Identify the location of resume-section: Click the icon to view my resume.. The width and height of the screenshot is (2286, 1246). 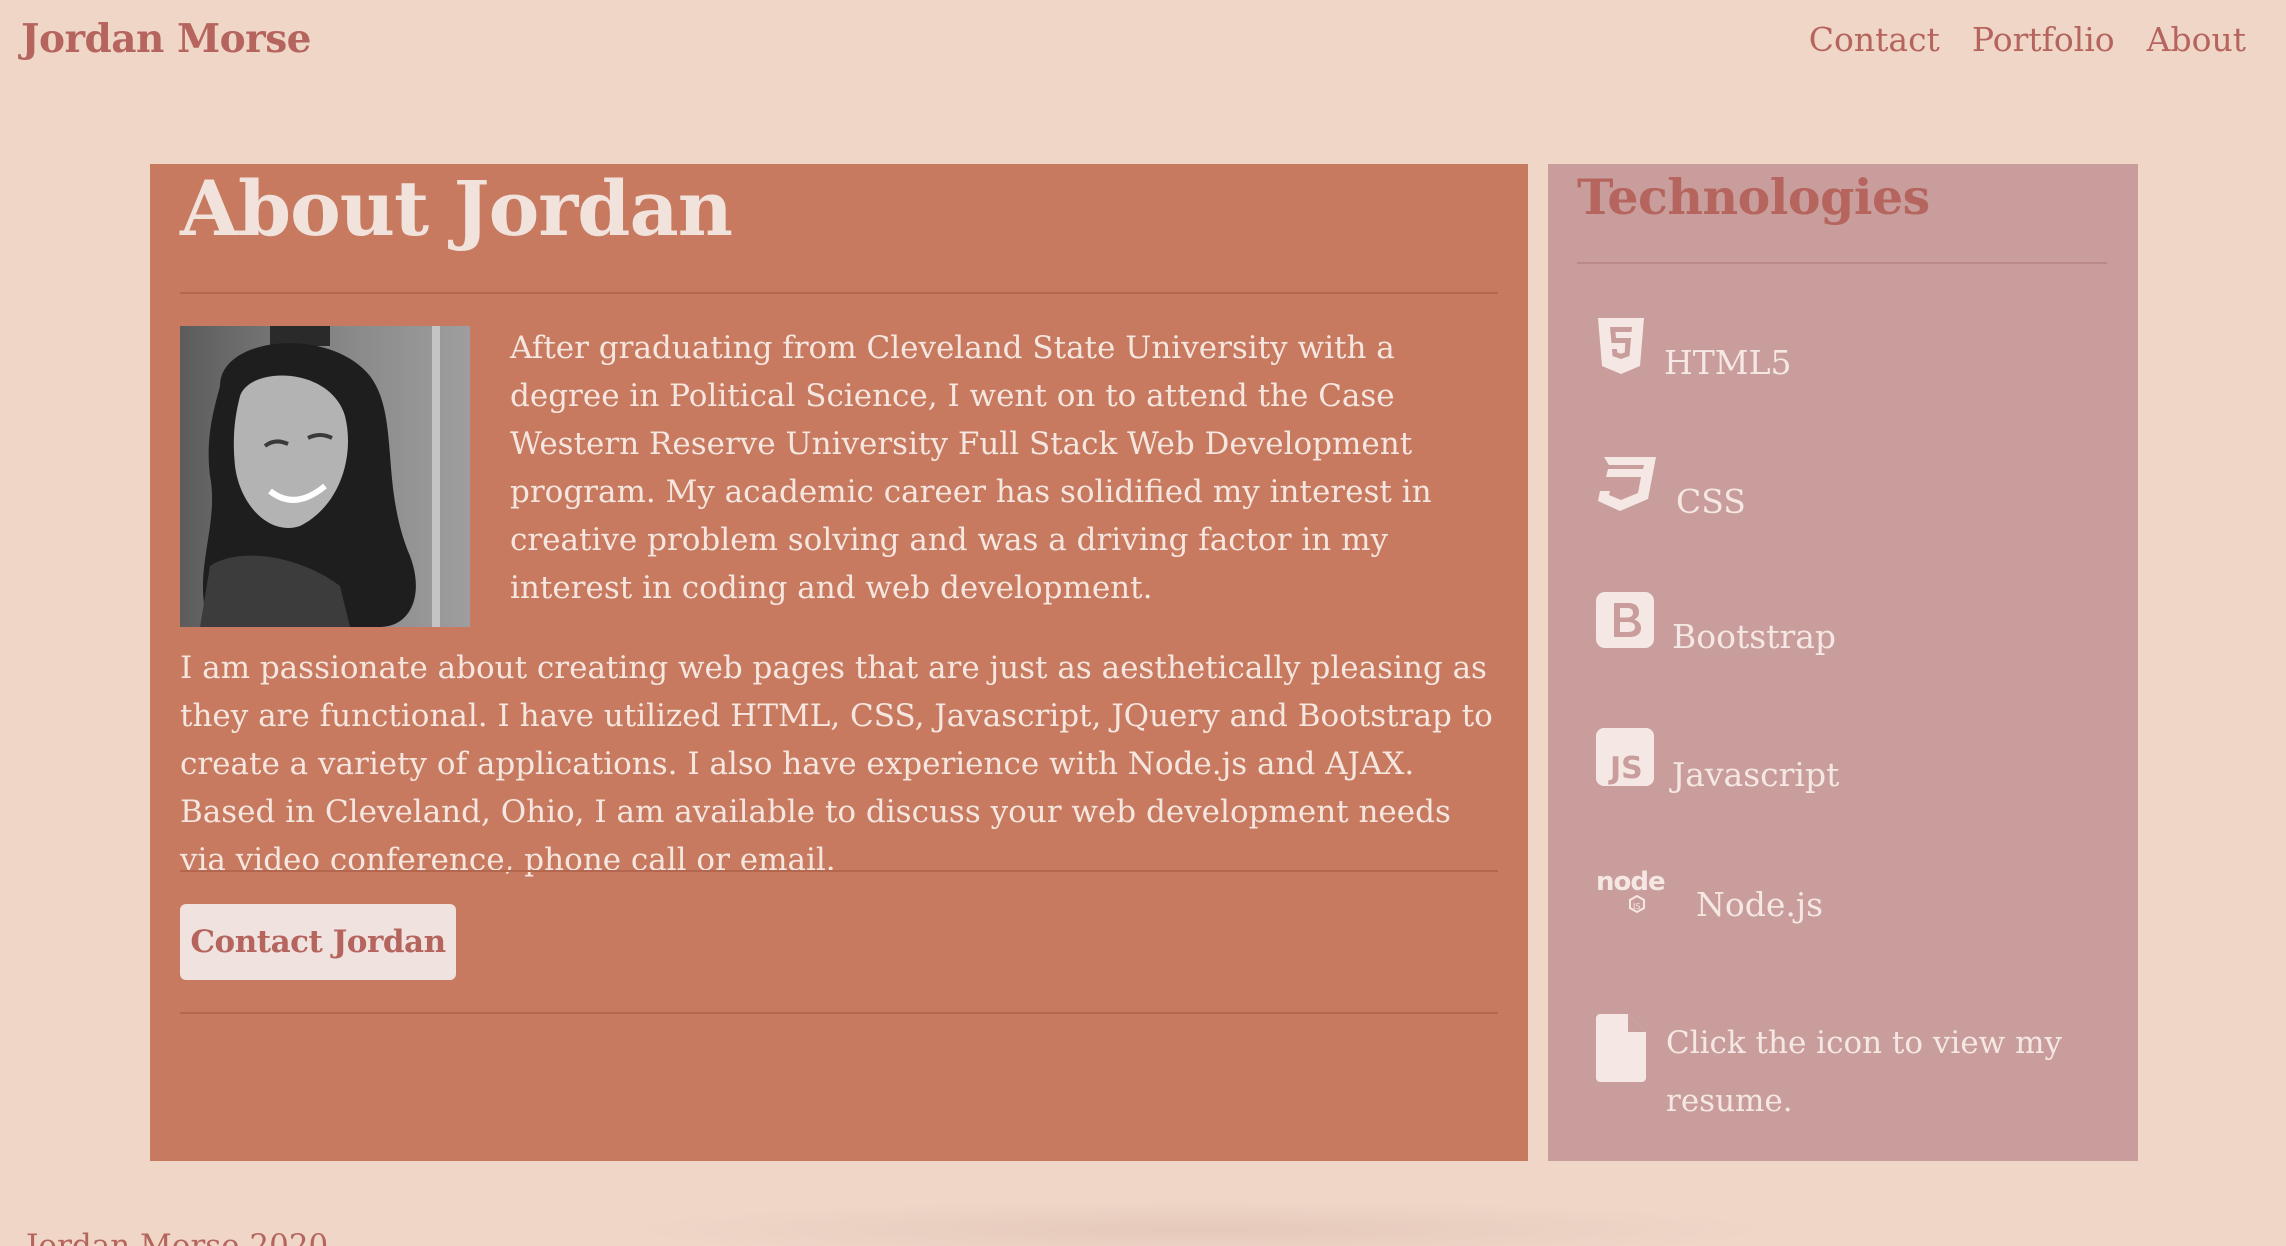
(1837, 1072).